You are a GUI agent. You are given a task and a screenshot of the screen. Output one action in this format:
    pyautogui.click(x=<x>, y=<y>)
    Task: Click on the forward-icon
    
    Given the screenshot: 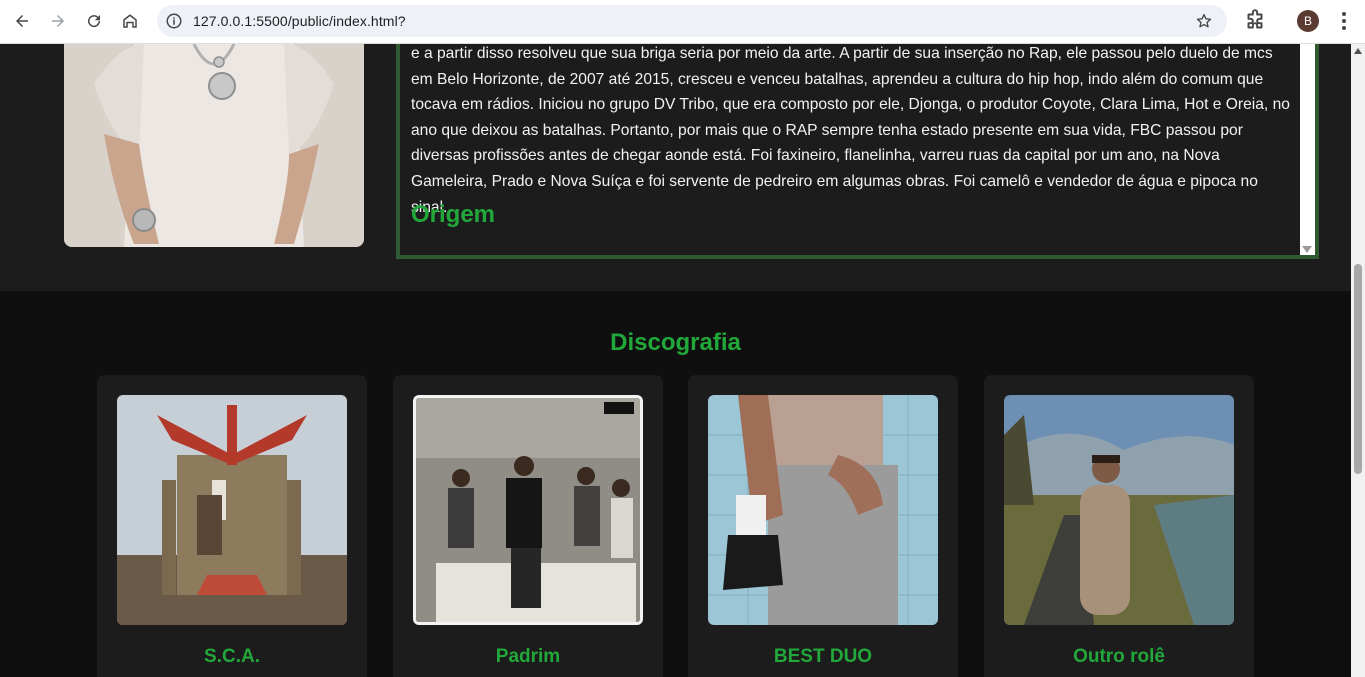 What is the action you would take?
    pyautogui.click(x=58, y=21)
    